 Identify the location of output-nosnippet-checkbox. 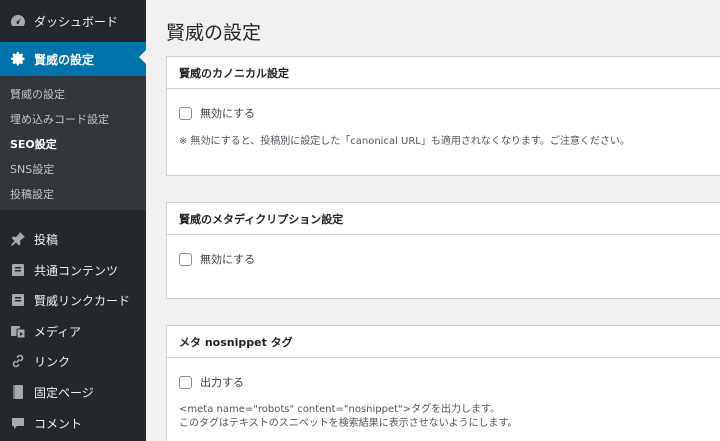
(185, 382).